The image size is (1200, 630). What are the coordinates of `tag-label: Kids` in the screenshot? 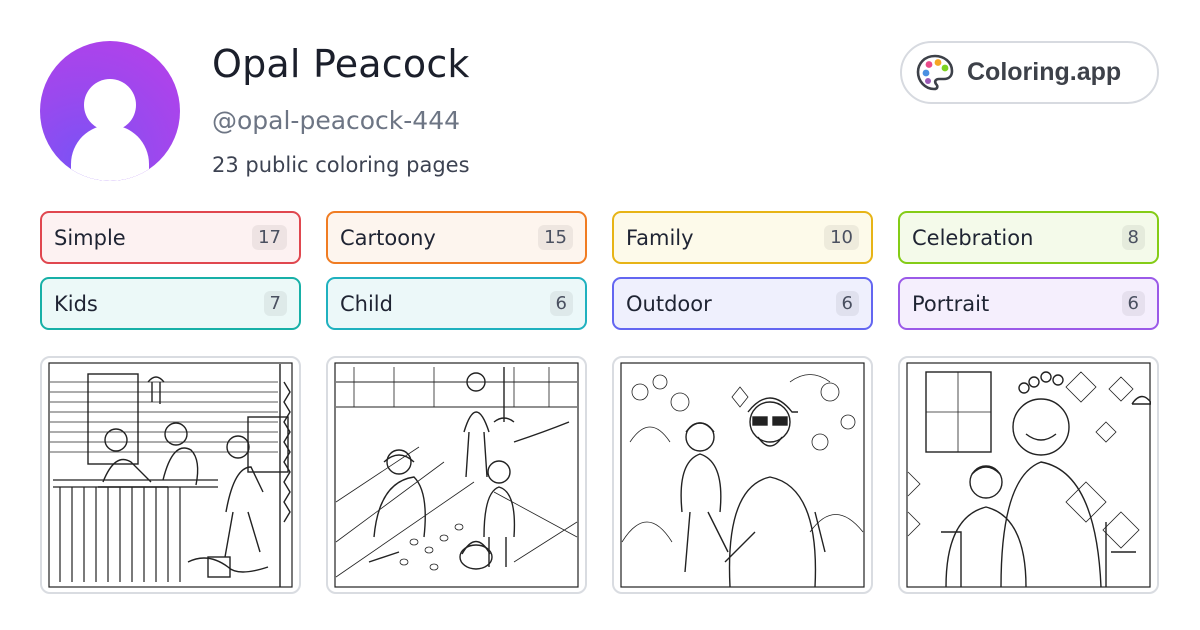 It's located at (76, 303).